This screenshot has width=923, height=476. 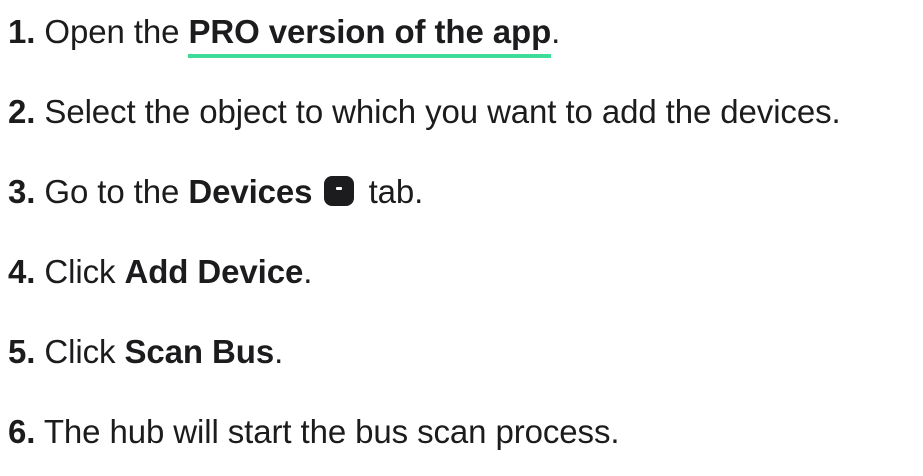 I want to click on step-3: 3. Go to the Devices tab., so click(x=215, y=192).